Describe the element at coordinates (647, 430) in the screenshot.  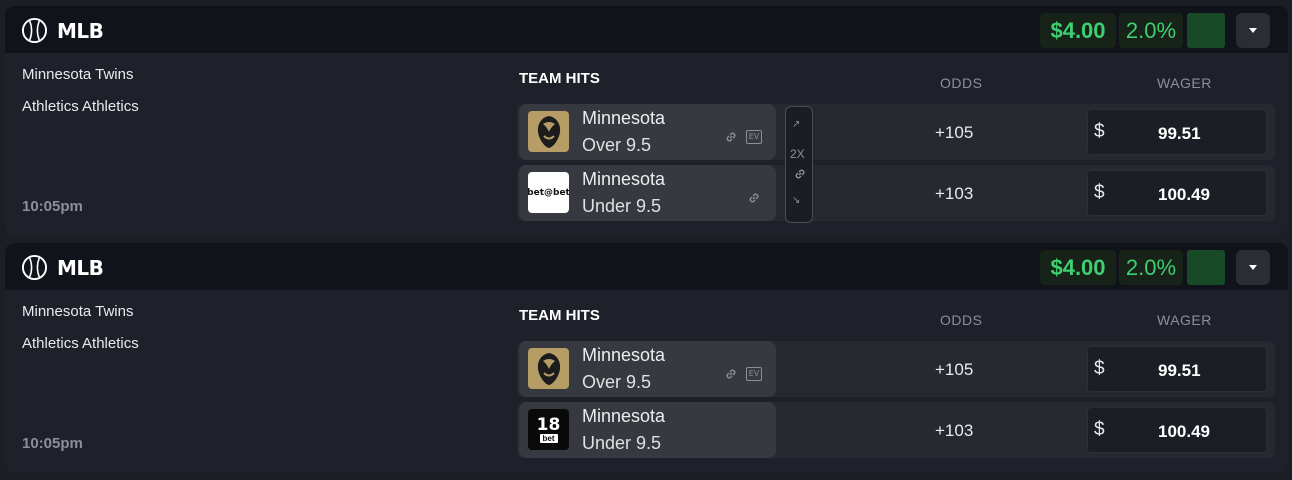
I see `bet-selection-chip: 18 bet Minnesota Under 9.5` at that location.